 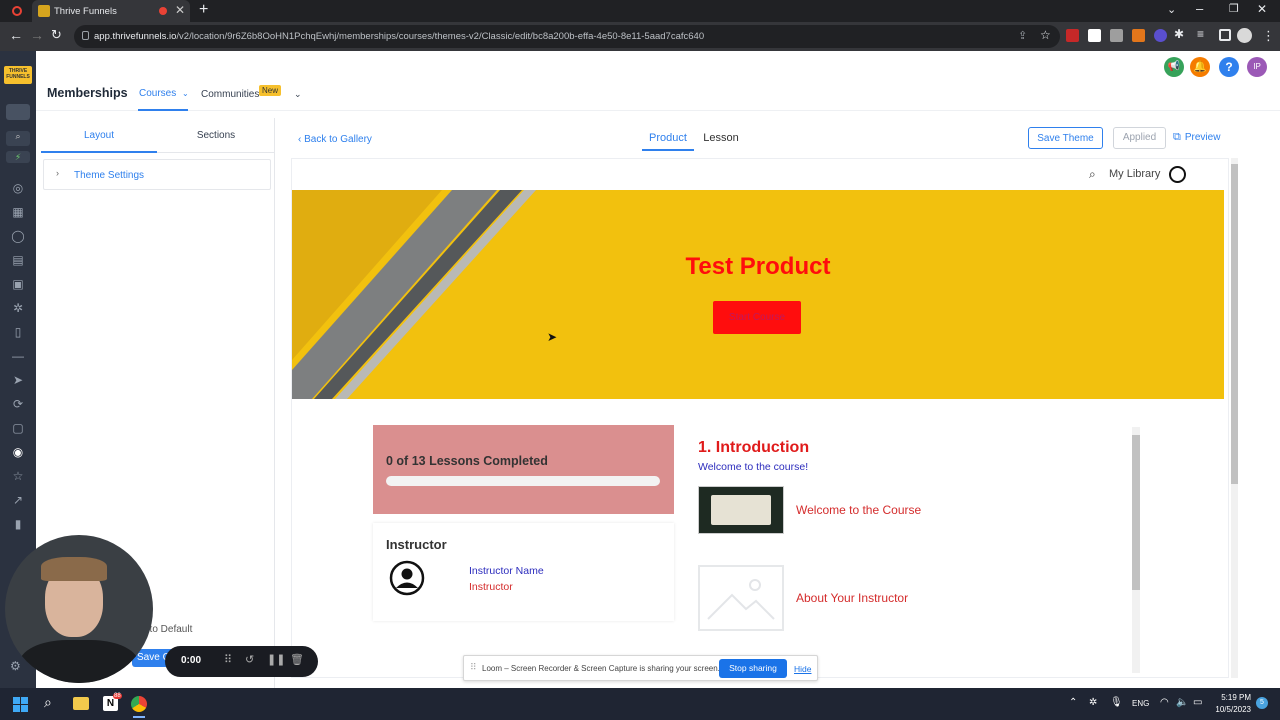 I want to click on minimize-icon: –, so click(x=1199, y=8).